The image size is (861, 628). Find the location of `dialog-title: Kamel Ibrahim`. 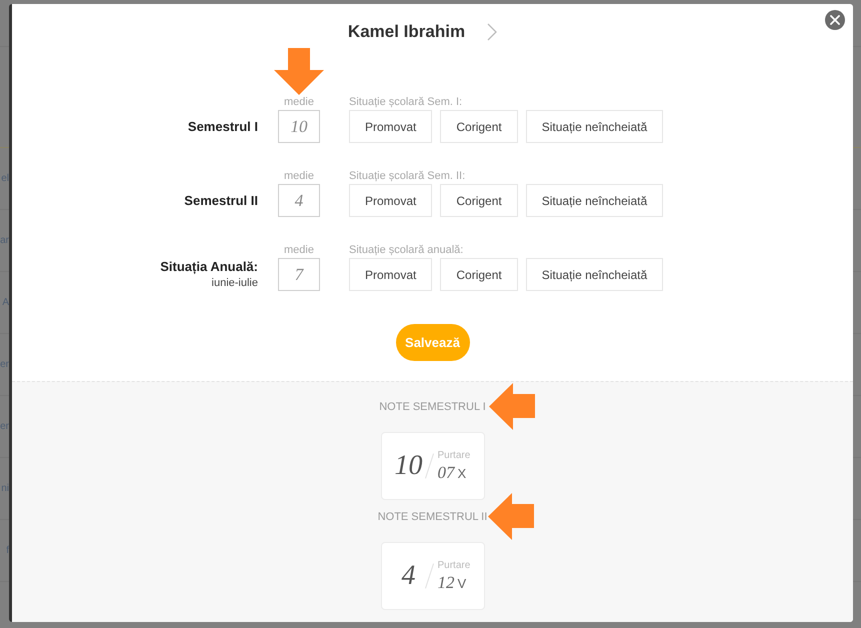

dialog-title: Kamel Ibrahim is located at coordinates (407, 32).